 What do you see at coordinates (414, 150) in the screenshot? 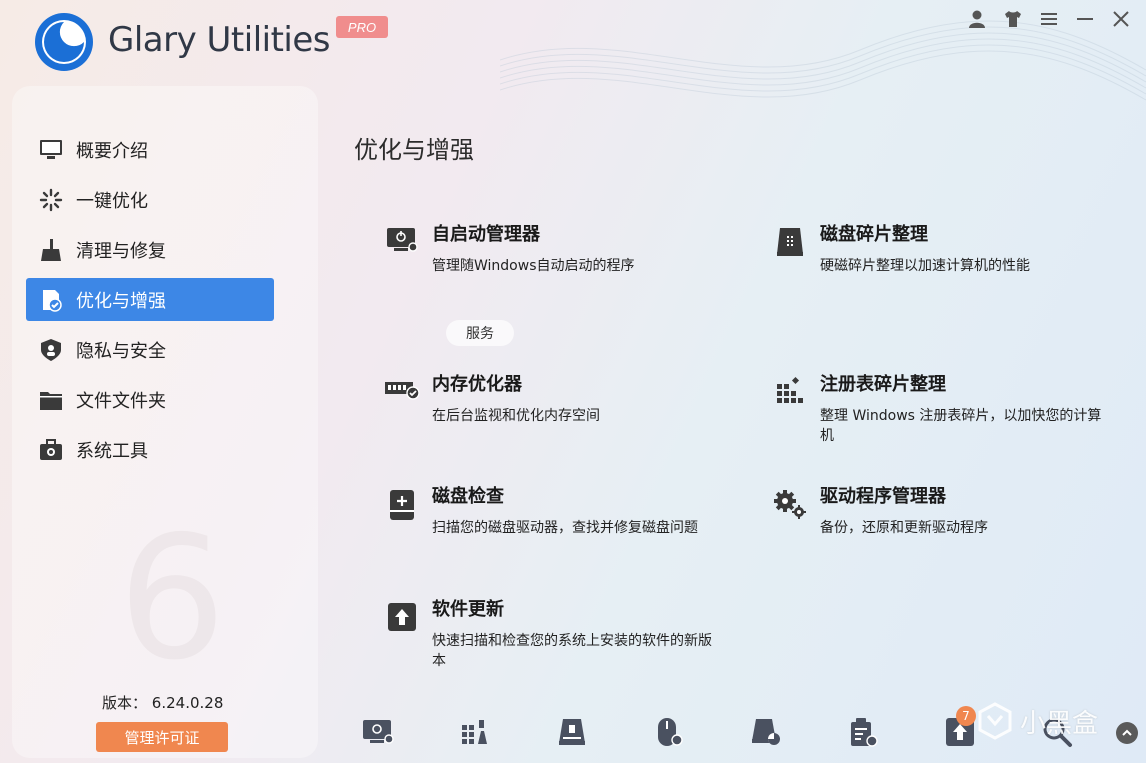
I see `page-title: 优化与增强` at bounding box center [414, 150].